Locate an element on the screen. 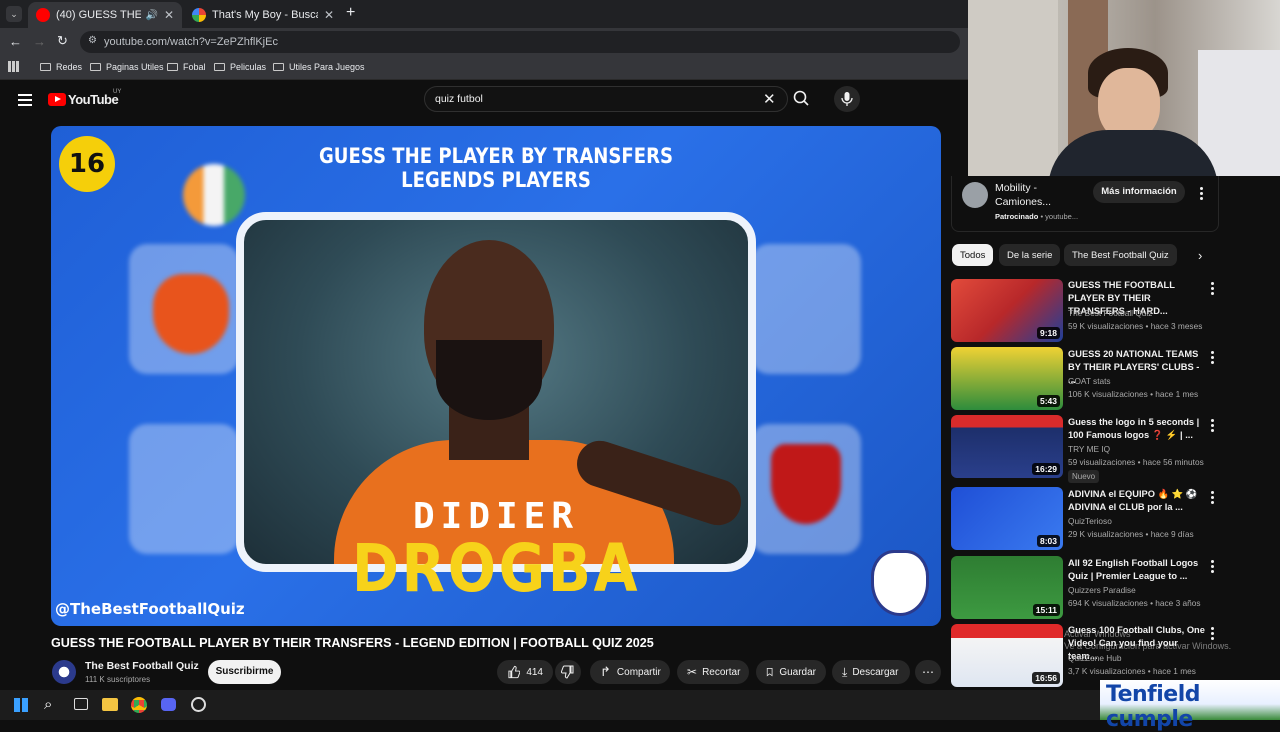 The height and width of the screenshot is (732, 1280). tab-youtube: (40) GUESS THE FOOTBALL 🔊 ✕ is located at coordinates (105, 15).